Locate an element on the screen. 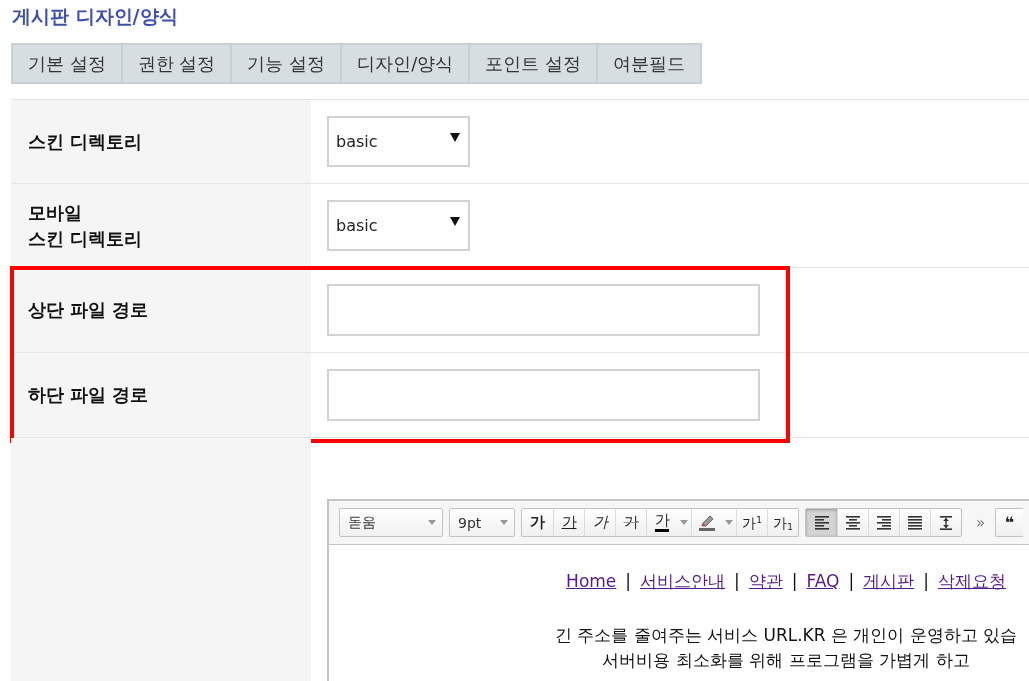  align-left-icon is located at coordinates (821, 522).